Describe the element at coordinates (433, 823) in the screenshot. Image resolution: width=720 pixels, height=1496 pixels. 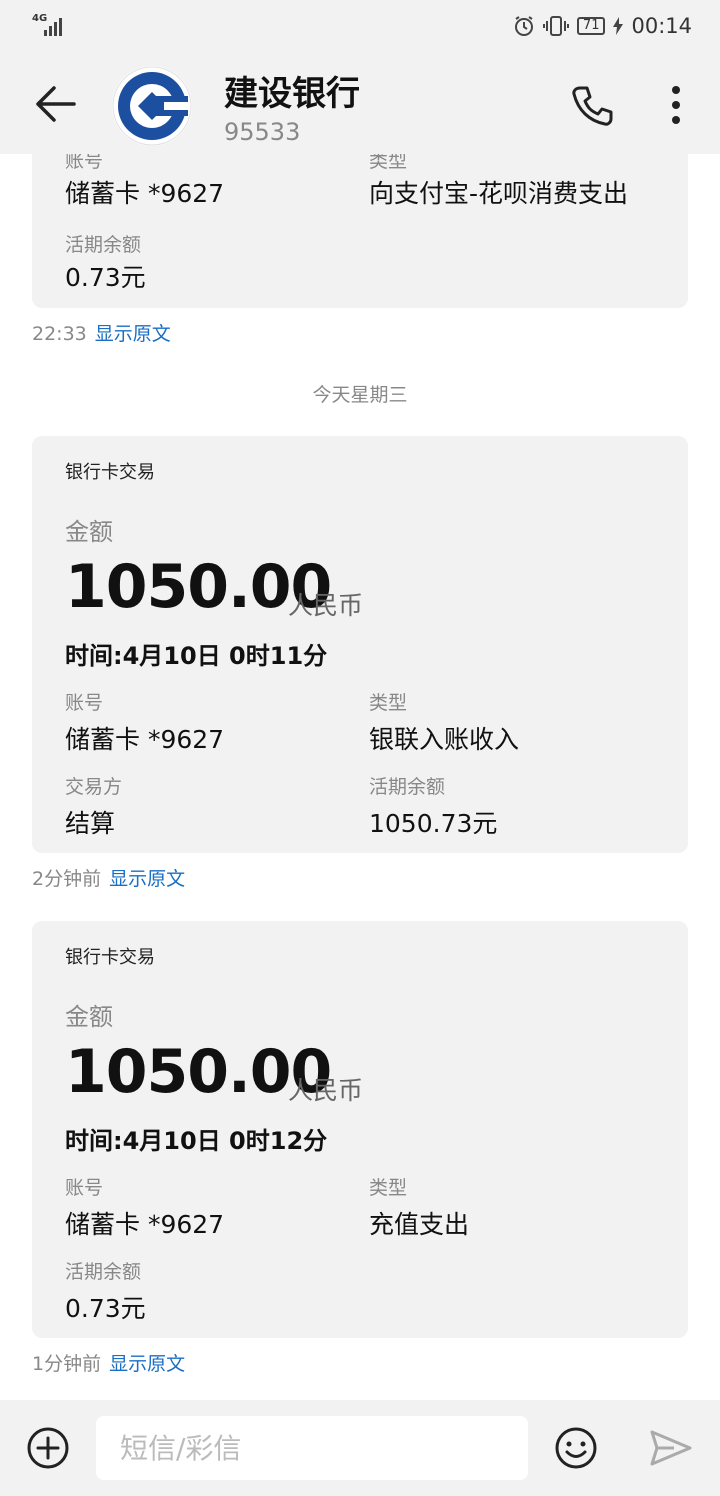
I see `field-value: 1050.73元` at that location.